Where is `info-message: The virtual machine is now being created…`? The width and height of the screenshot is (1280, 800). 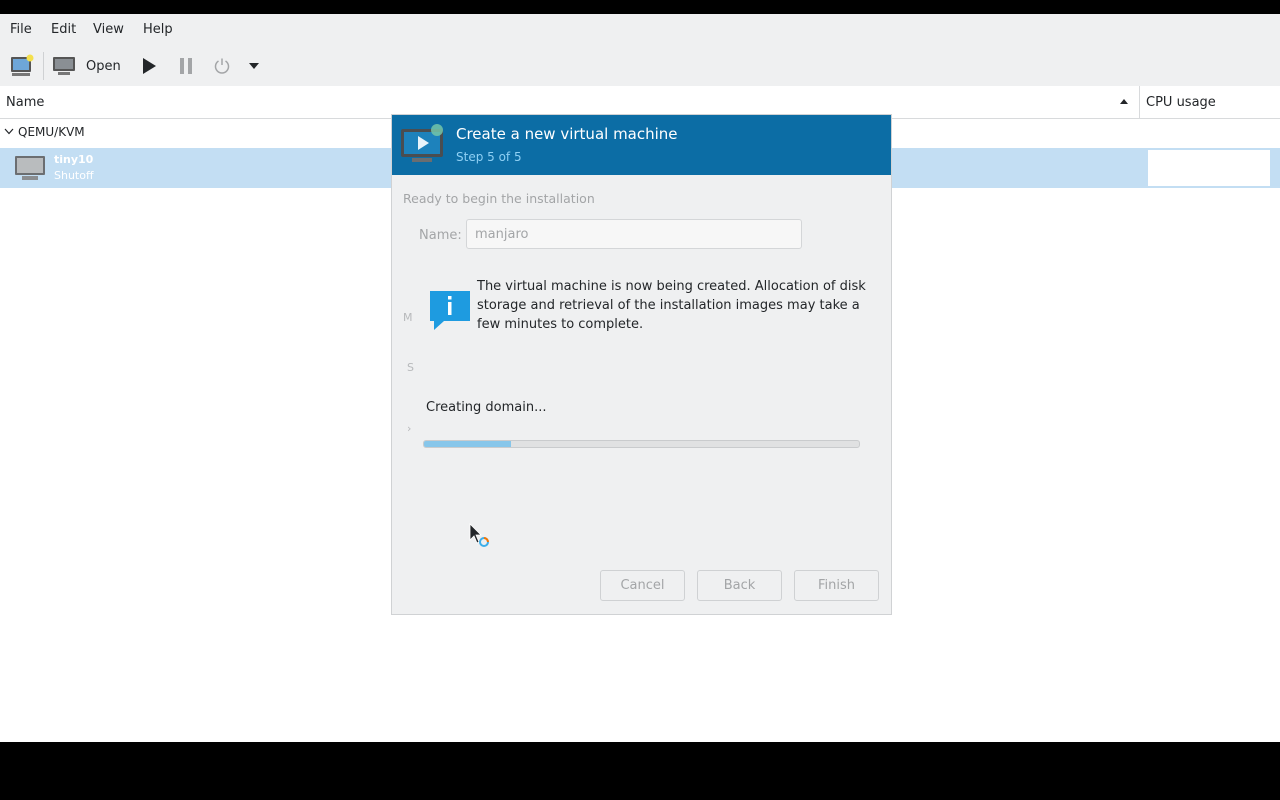 info-message: The virtual machine is now being created… is located at coordinates (671, 305).